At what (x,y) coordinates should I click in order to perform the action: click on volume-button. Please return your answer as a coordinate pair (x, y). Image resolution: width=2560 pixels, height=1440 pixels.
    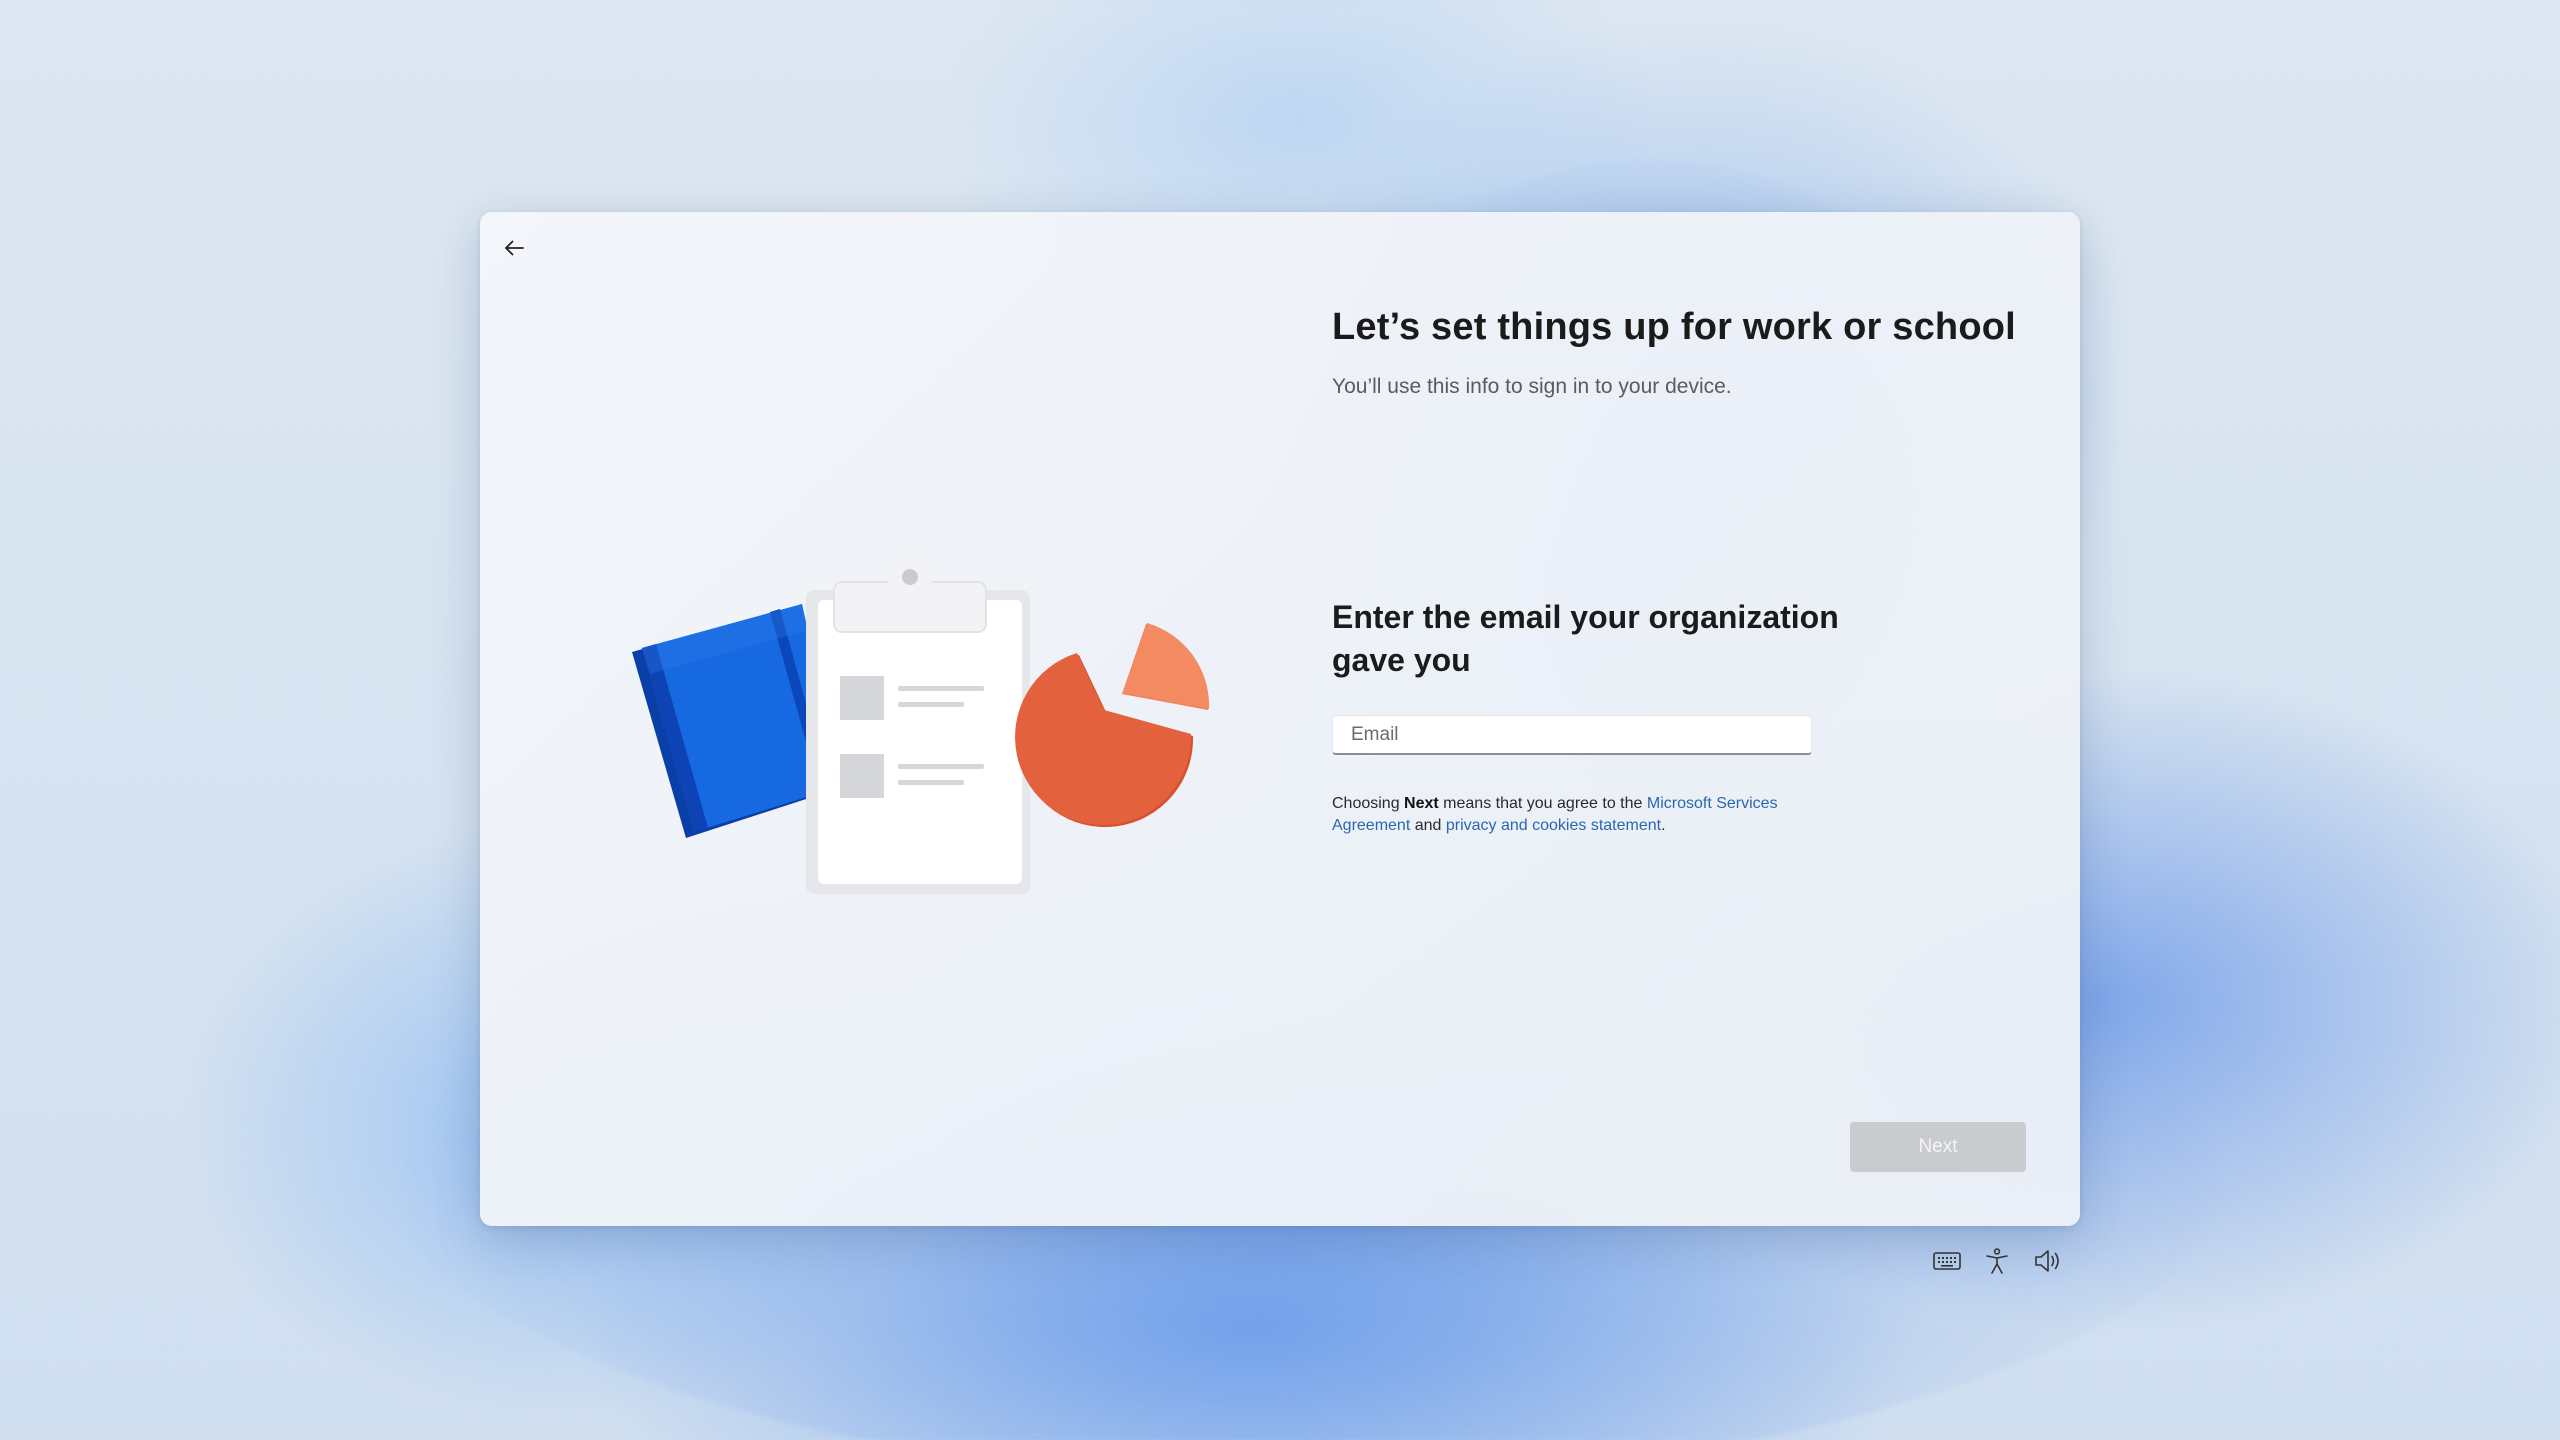
    Looking at the image, I should click on (2047, 1261).